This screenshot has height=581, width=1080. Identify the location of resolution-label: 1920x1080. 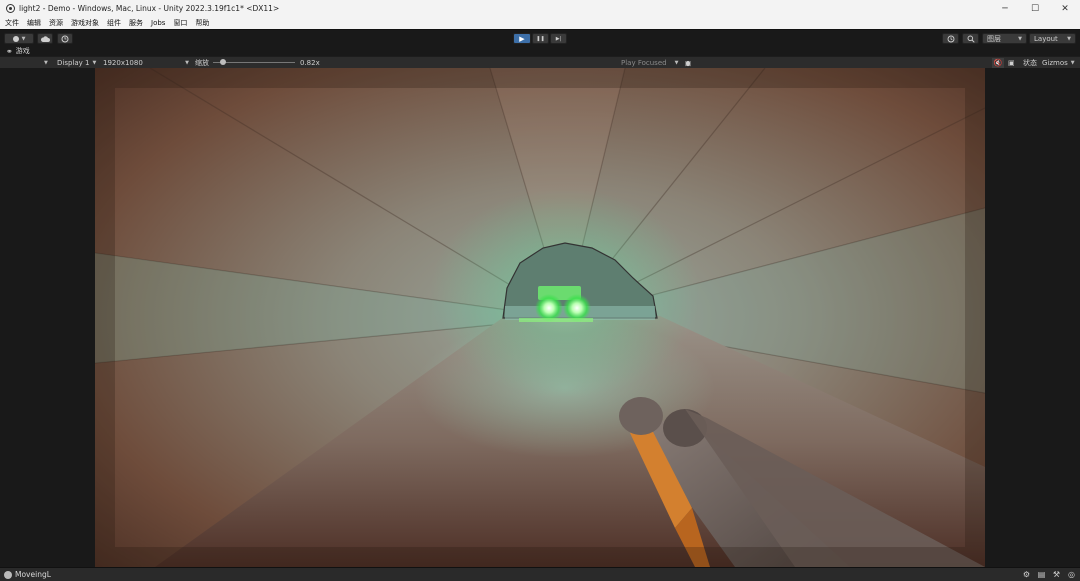
(123, 63).